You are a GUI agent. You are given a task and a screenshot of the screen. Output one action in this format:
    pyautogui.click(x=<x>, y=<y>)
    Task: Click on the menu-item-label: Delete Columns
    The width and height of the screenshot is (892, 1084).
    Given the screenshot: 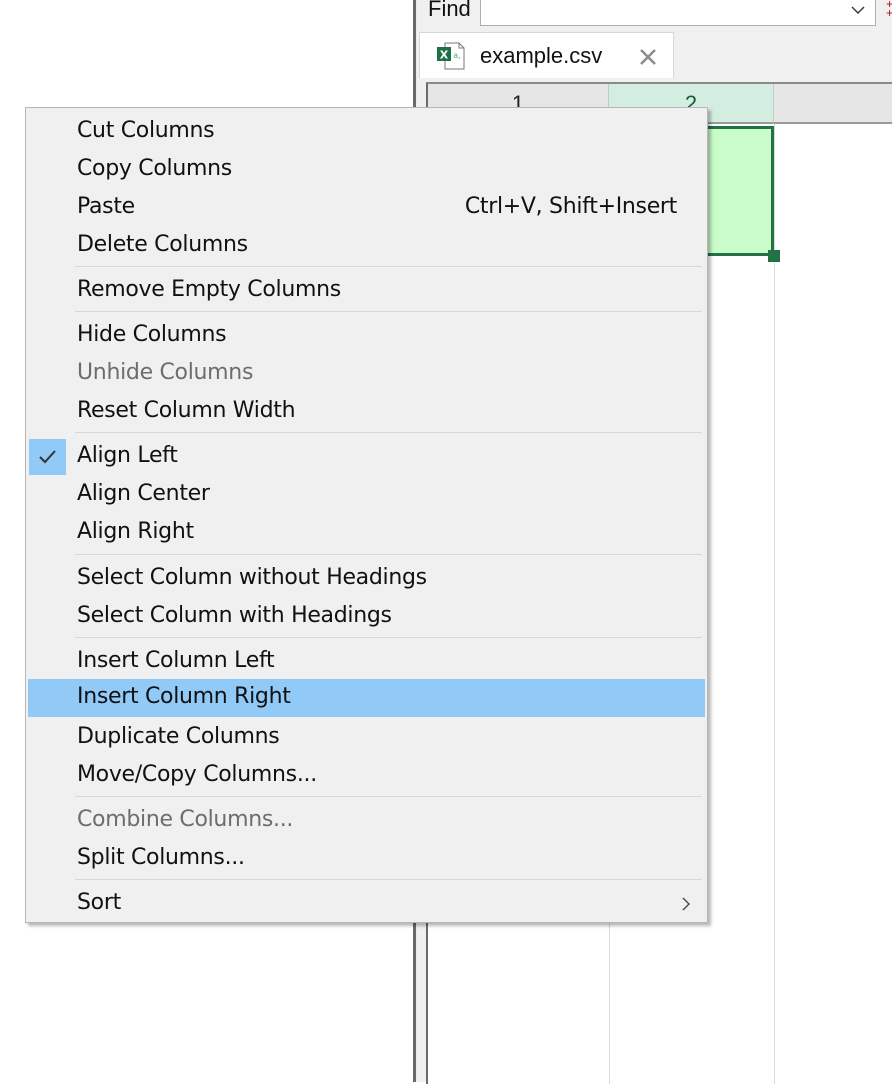 What is the action you would take?
    pyautogui.click(x=162, y=244)
    